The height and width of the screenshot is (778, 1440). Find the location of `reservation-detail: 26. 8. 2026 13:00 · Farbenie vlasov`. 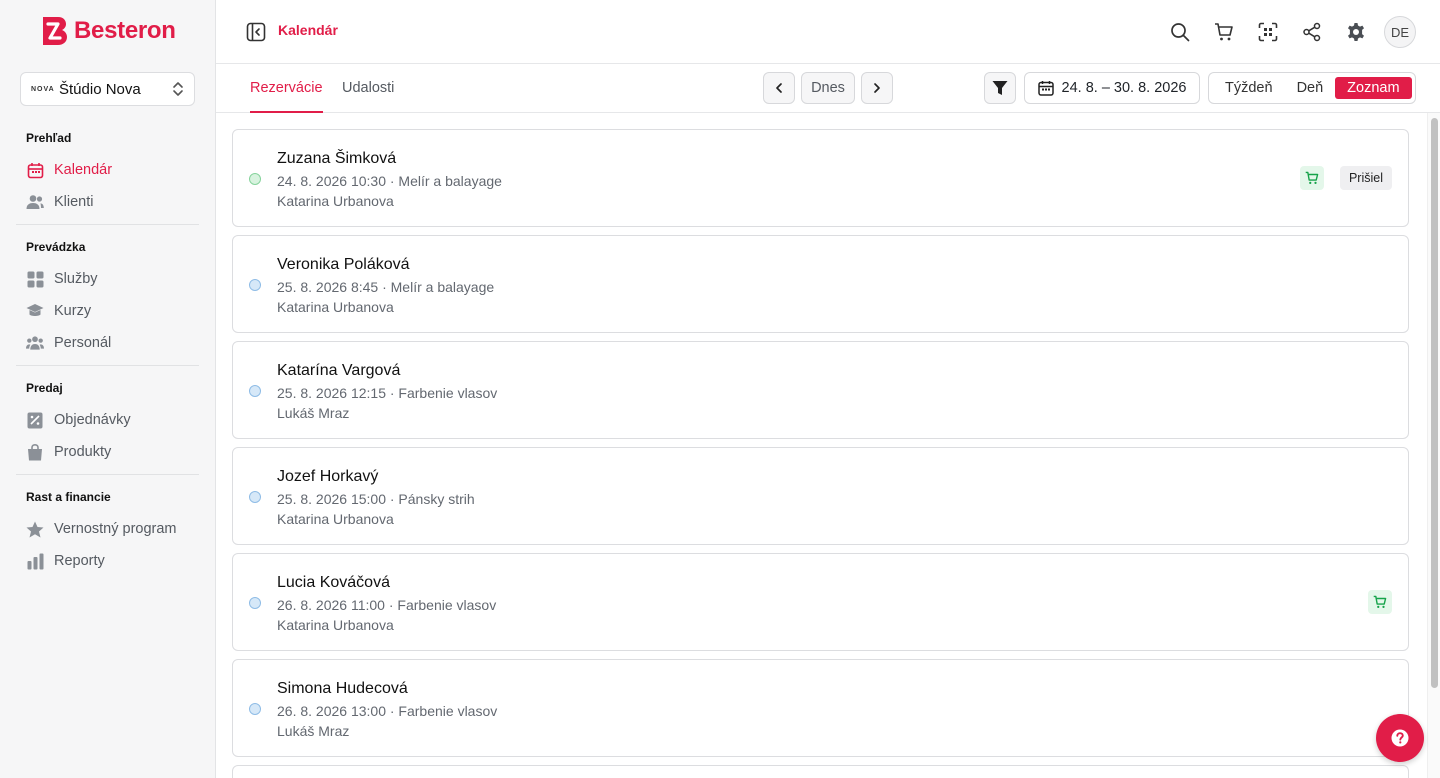

reservation-detail: 26. 8. 2026 13:00 · Farbenie vlasov is located at coordinates (387, 711).